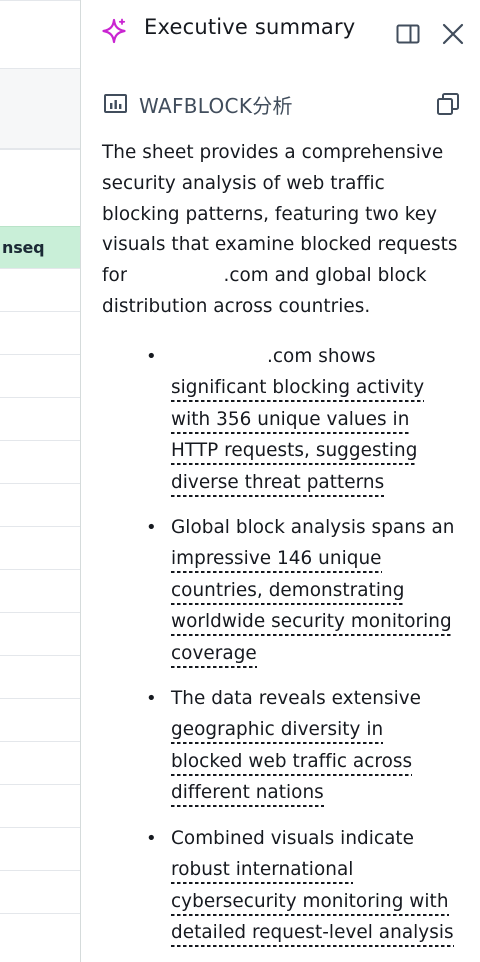 This screenshot has width=480, height=962. What do you see at coordinates (298, 388) in the screenshot?
I see `insight-line: significant blocking activity` at bounding box center [298, 388].